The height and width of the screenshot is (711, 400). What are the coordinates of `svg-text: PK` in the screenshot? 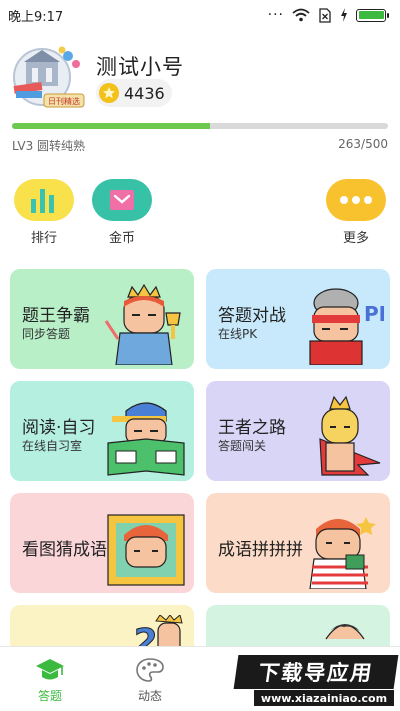 It's located at (374, 314).